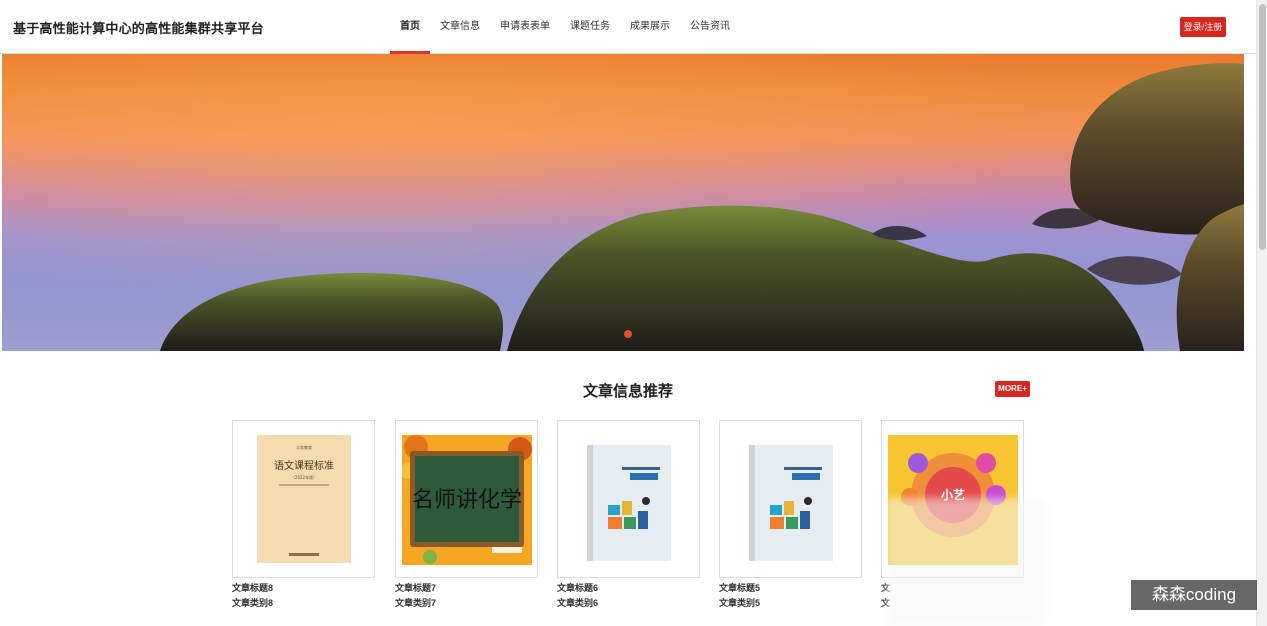  Describe the element at coordinates (1012, 389) in the screenshot. I see `more-button: MORE+` at that location.